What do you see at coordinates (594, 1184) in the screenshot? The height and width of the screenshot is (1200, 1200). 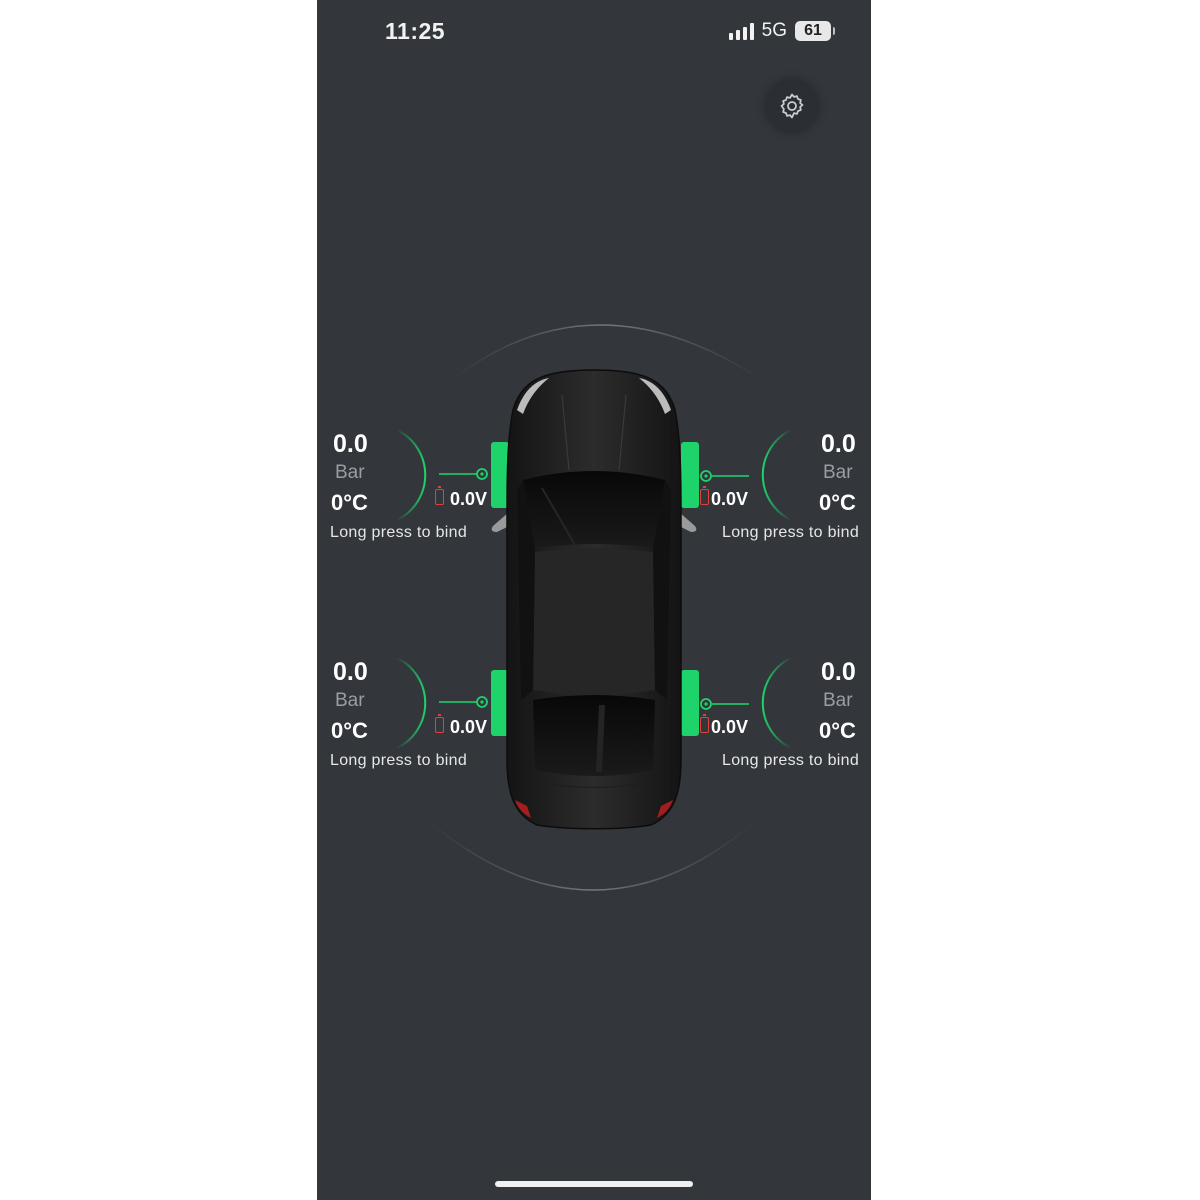 I see `home-indicator` at bounding box center [594, 1184].